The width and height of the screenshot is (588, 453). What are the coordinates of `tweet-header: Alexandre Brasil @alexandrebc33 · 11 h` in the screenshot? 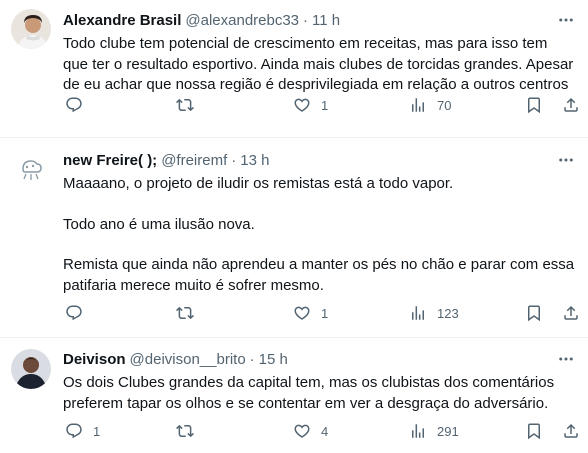 It's located at (319, 20).